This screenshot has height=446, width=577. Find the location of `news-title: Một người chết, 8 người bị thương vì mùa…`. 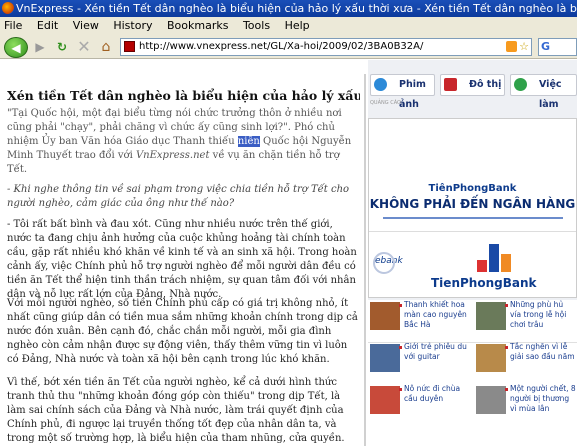

news-title: Một người chết, 8 người bị thương vì mùa… is located at coordinates (540, 399).